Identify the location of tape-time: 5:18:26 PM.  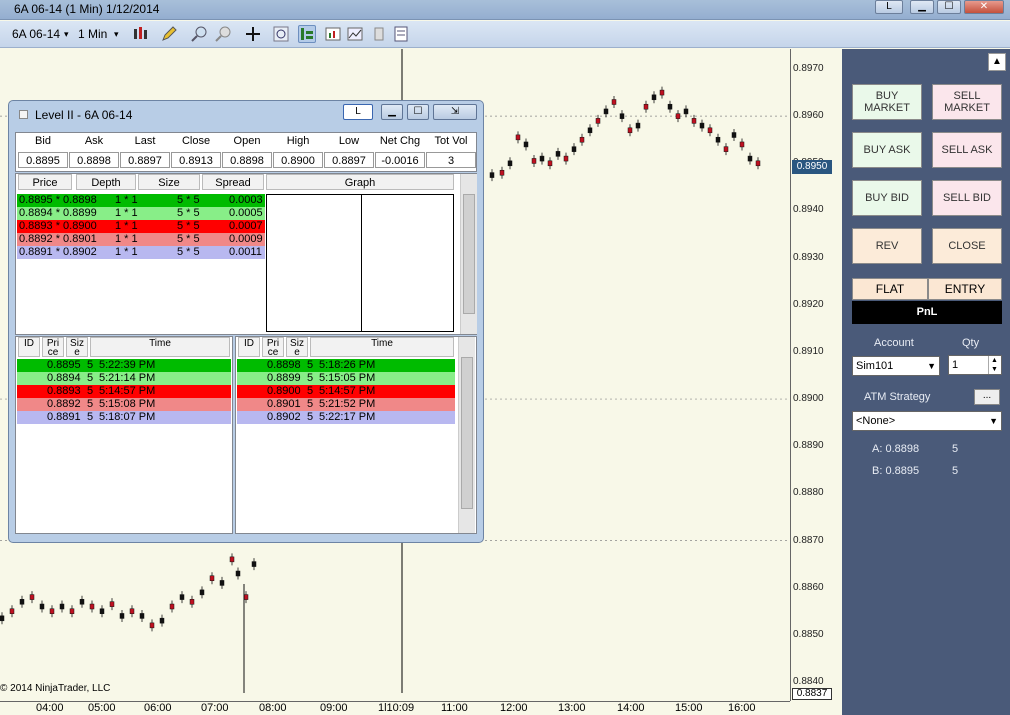
(347, 365).